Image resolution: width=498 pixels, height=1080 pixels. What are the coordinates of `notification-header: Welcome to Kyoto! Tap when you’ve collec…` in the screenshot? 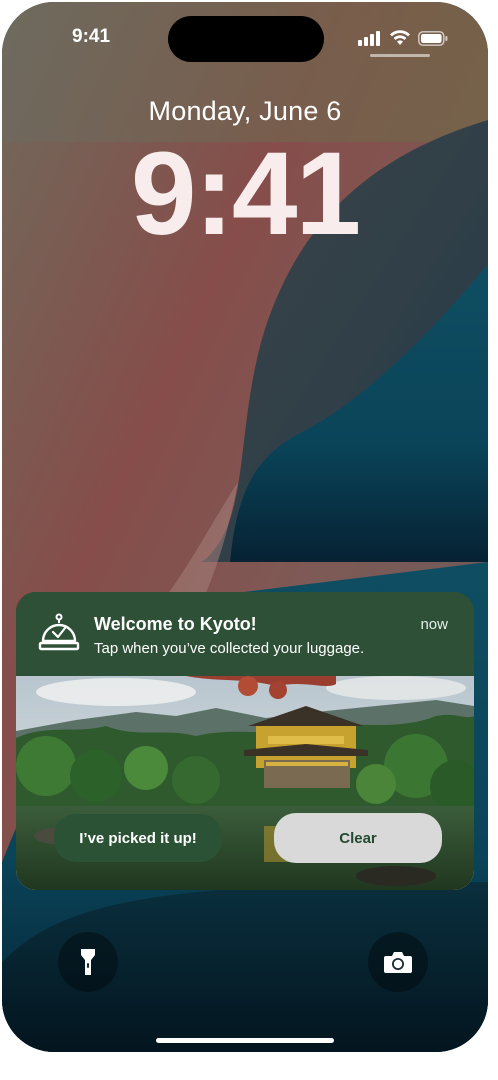 It's located at (245, 634).